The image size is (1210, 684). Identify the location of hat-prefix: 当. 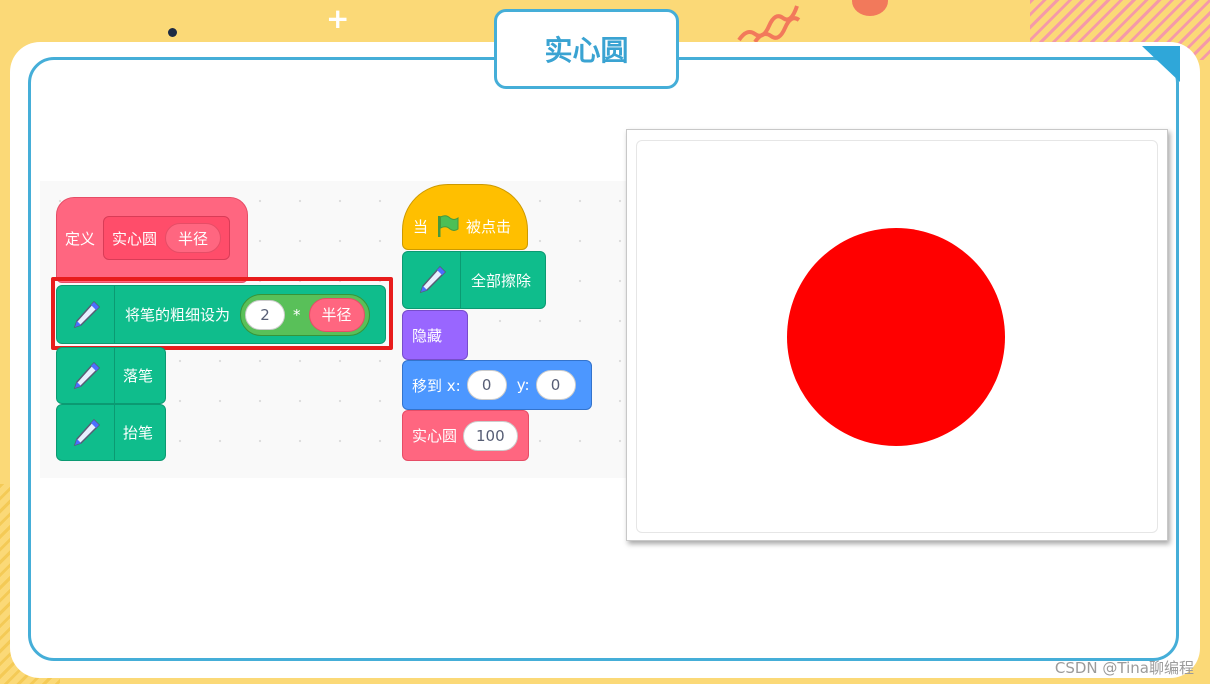
(421, 226).